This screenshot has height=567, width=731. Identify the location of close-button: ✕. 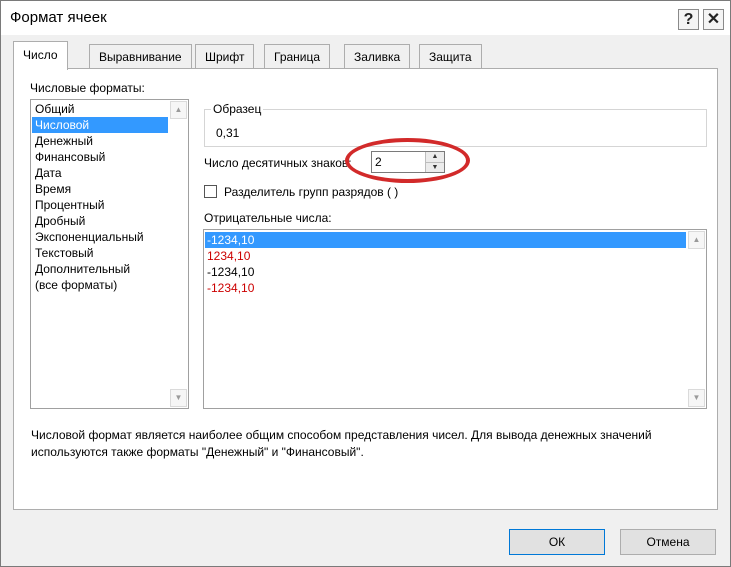
(713, 19).